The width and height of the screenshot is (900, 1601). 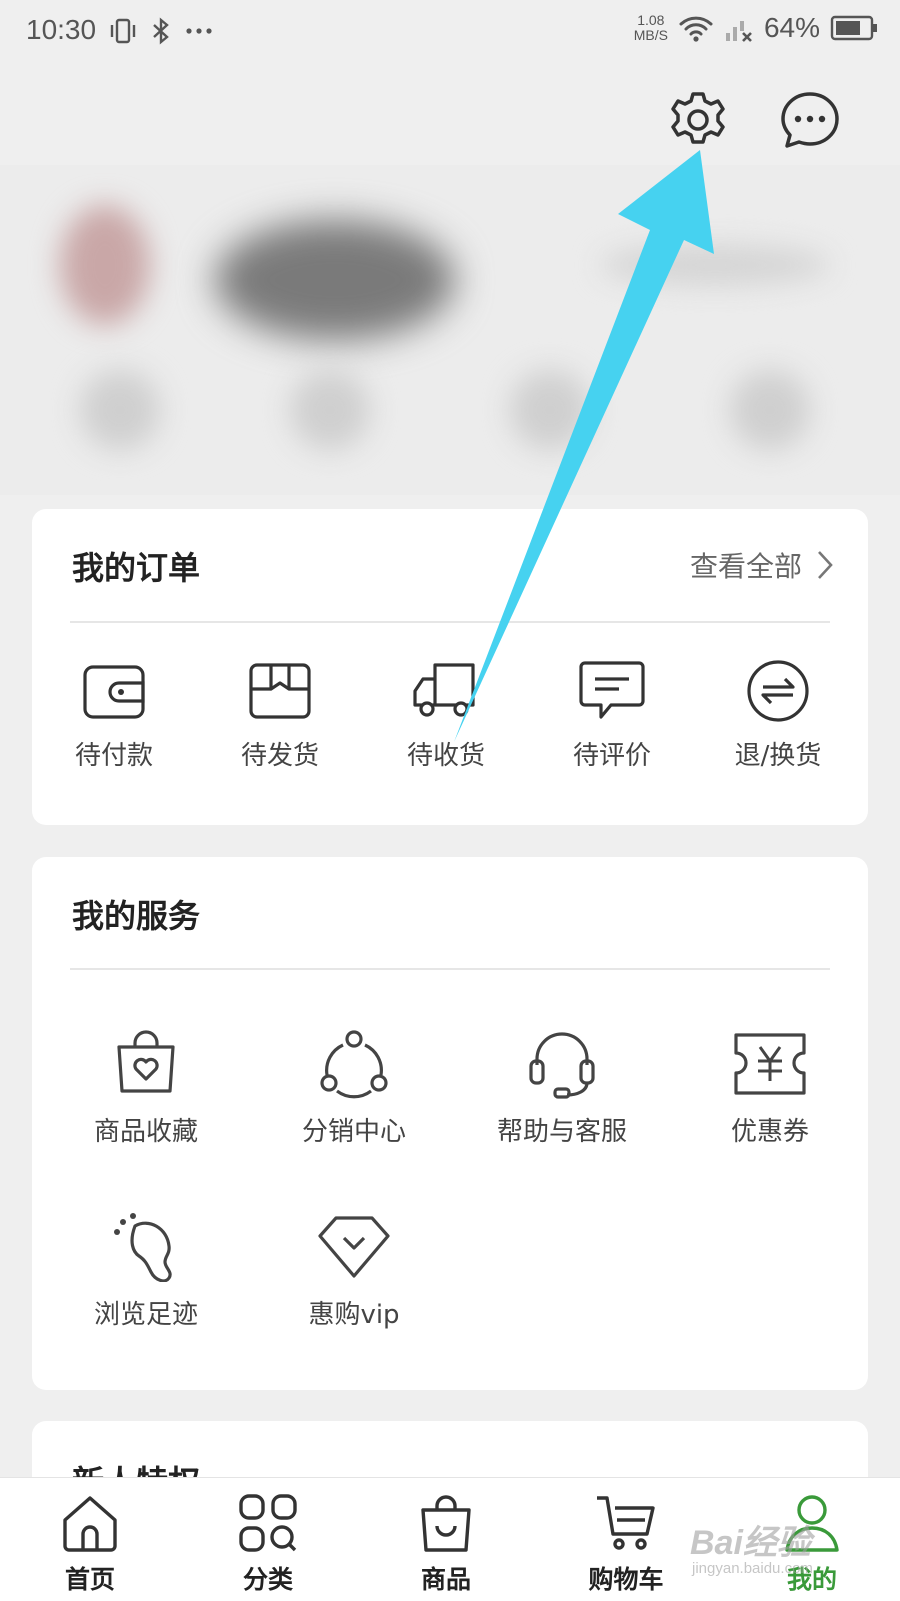 What do you see at coordinates (750, 1543) in the screenshot?
I see `baidu-watermark: Bai经验` at bounding box center [750, 1543].